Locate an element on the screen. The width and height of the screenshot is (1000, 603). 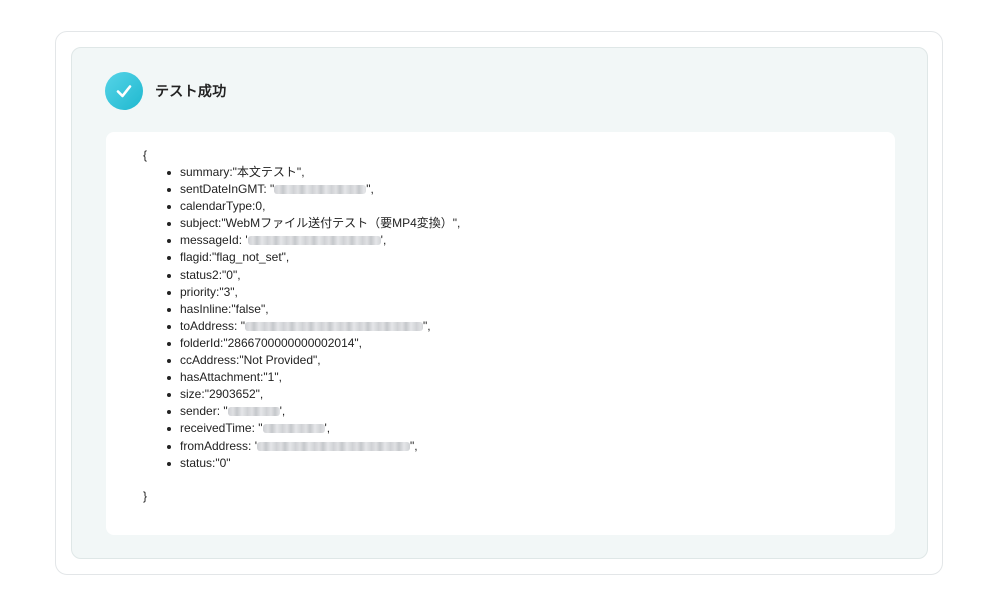
json-field-priority: priority: "3", is located at coordinates (313, 292).